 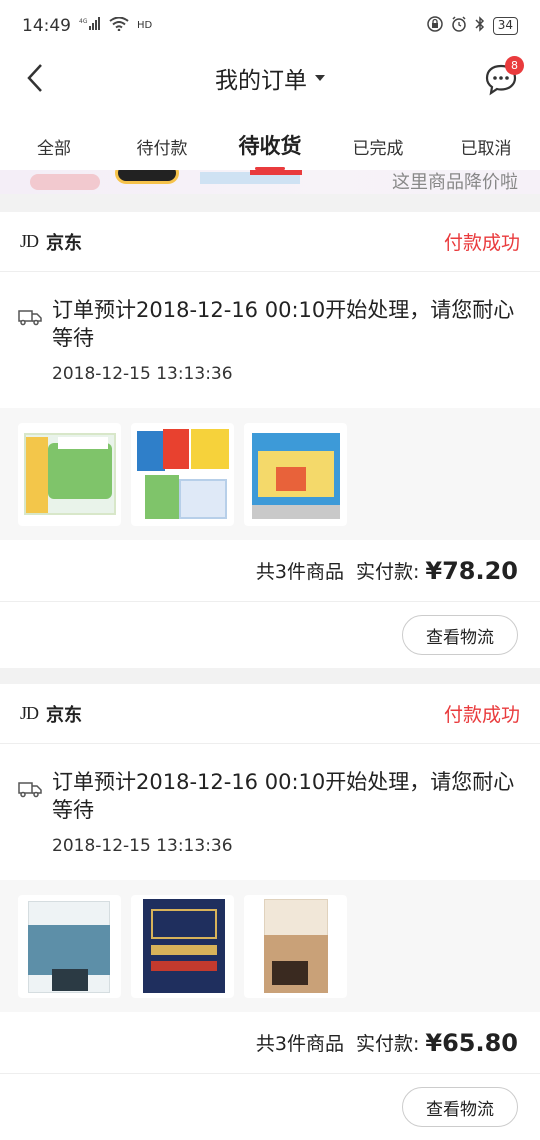 I want to click on chevron-left-icon, so click(x=34, y=78).